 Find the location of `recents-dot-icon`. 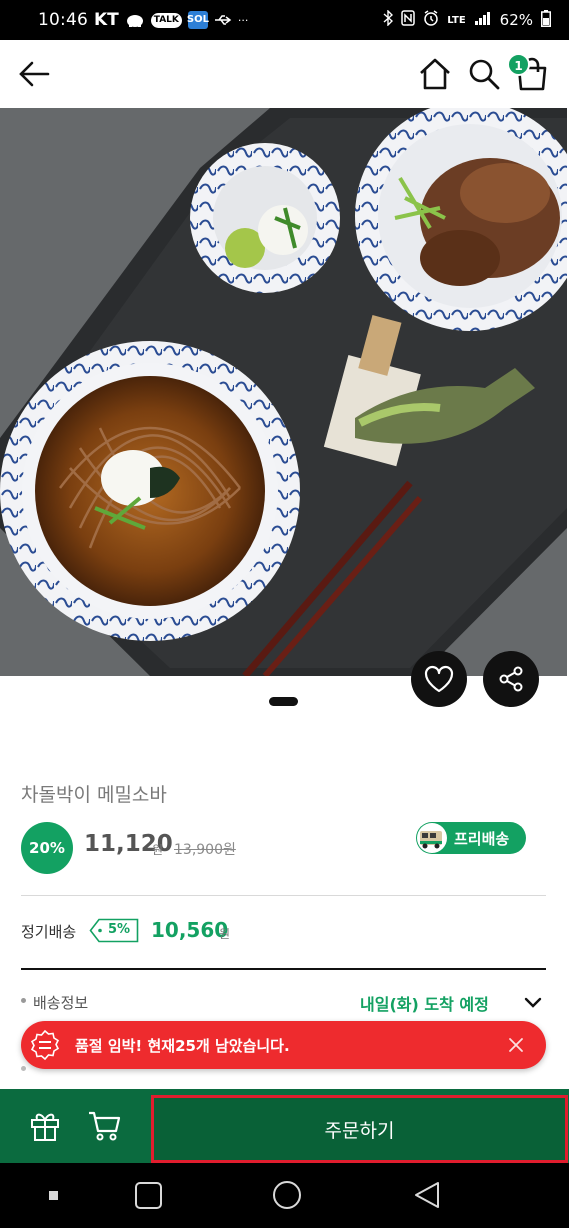

recents-dot-icon is located at coordinates (53, 1195).